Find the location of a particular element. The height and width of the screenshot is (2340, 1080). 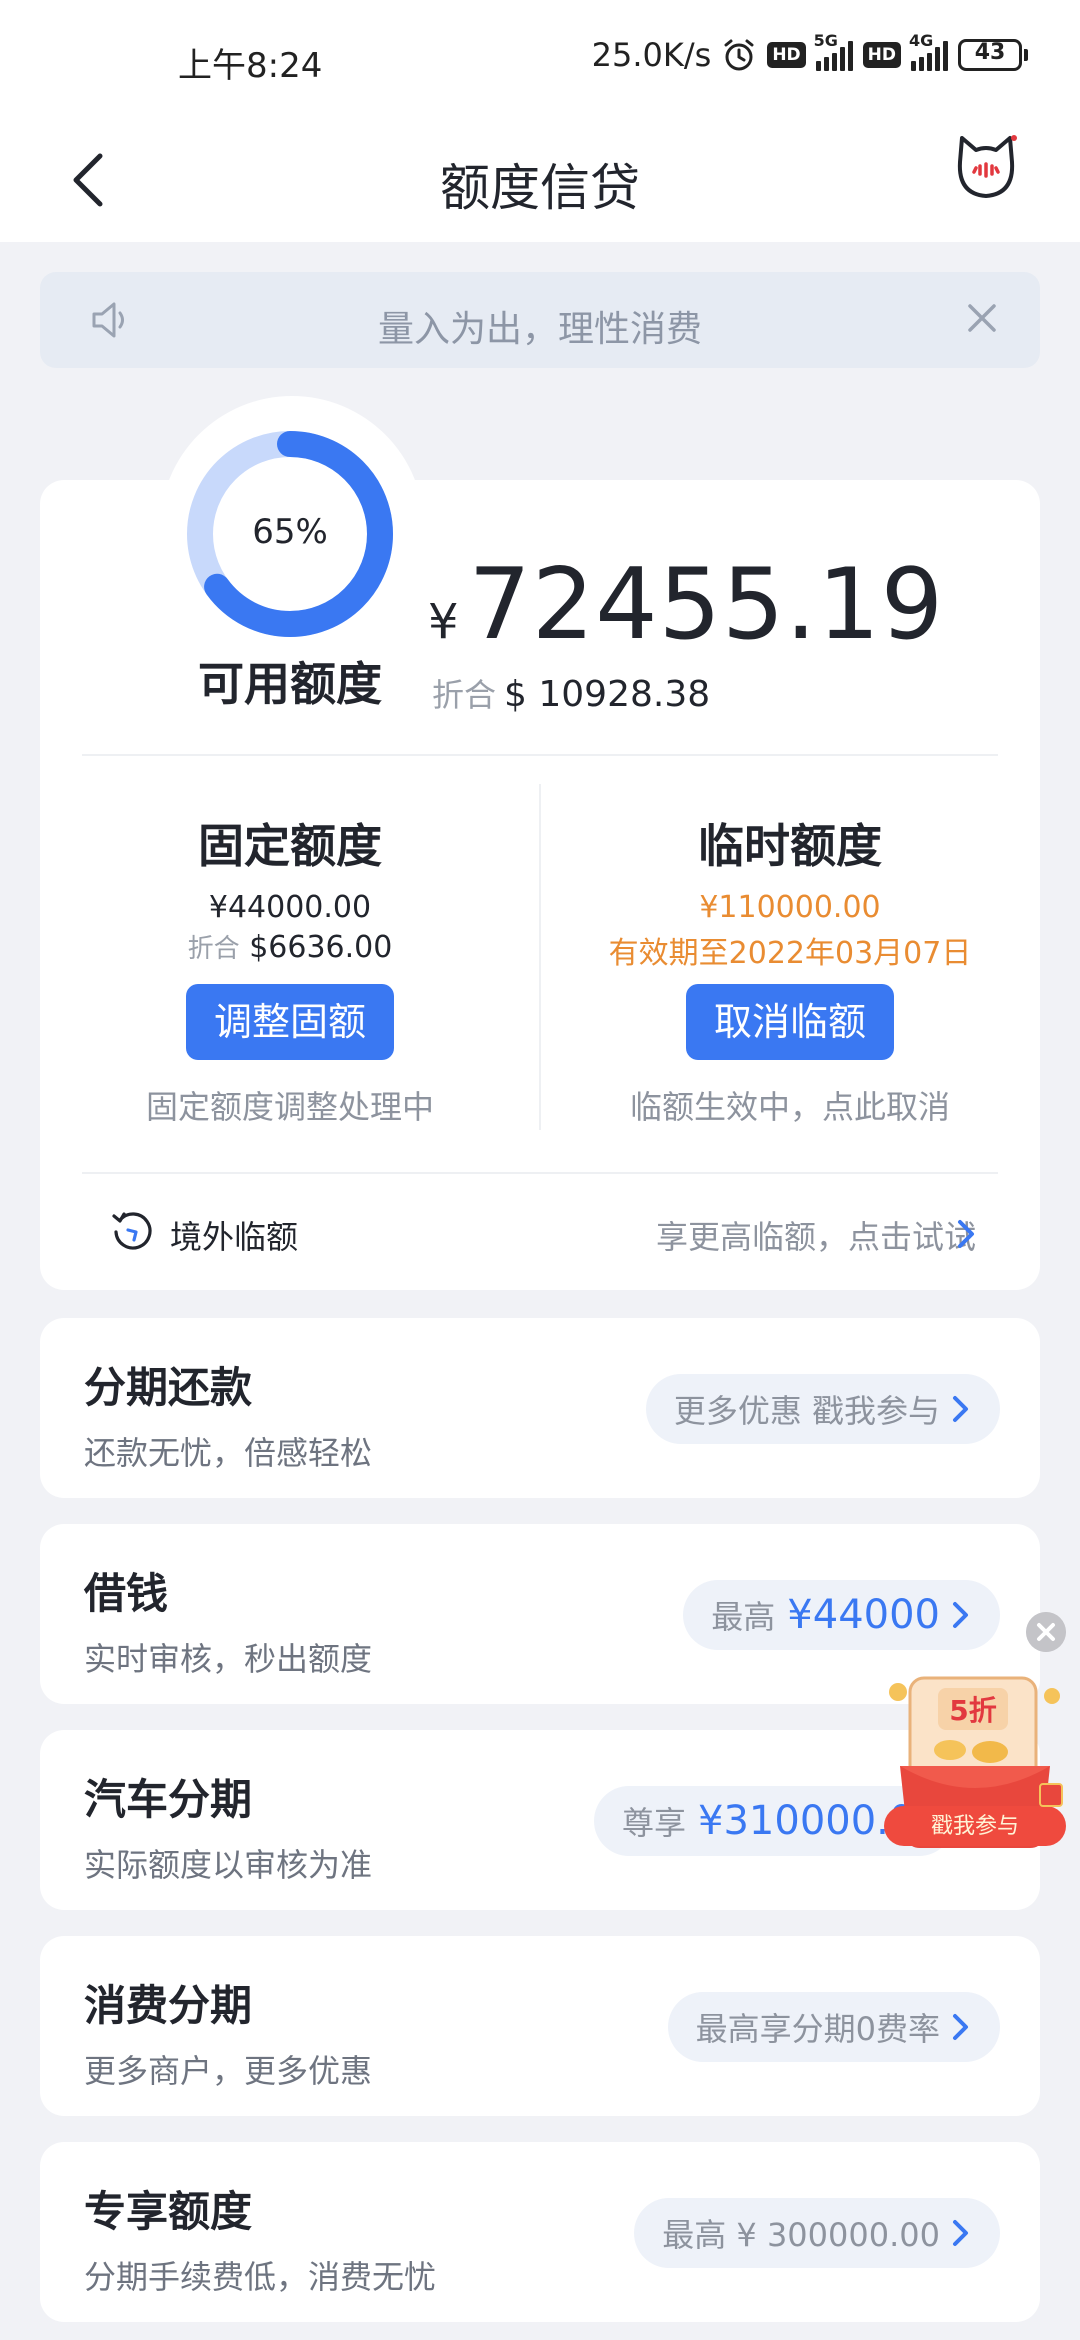

feature-subtitle: 更多商户，更多优惠 is located at coordinates (228, 2071).